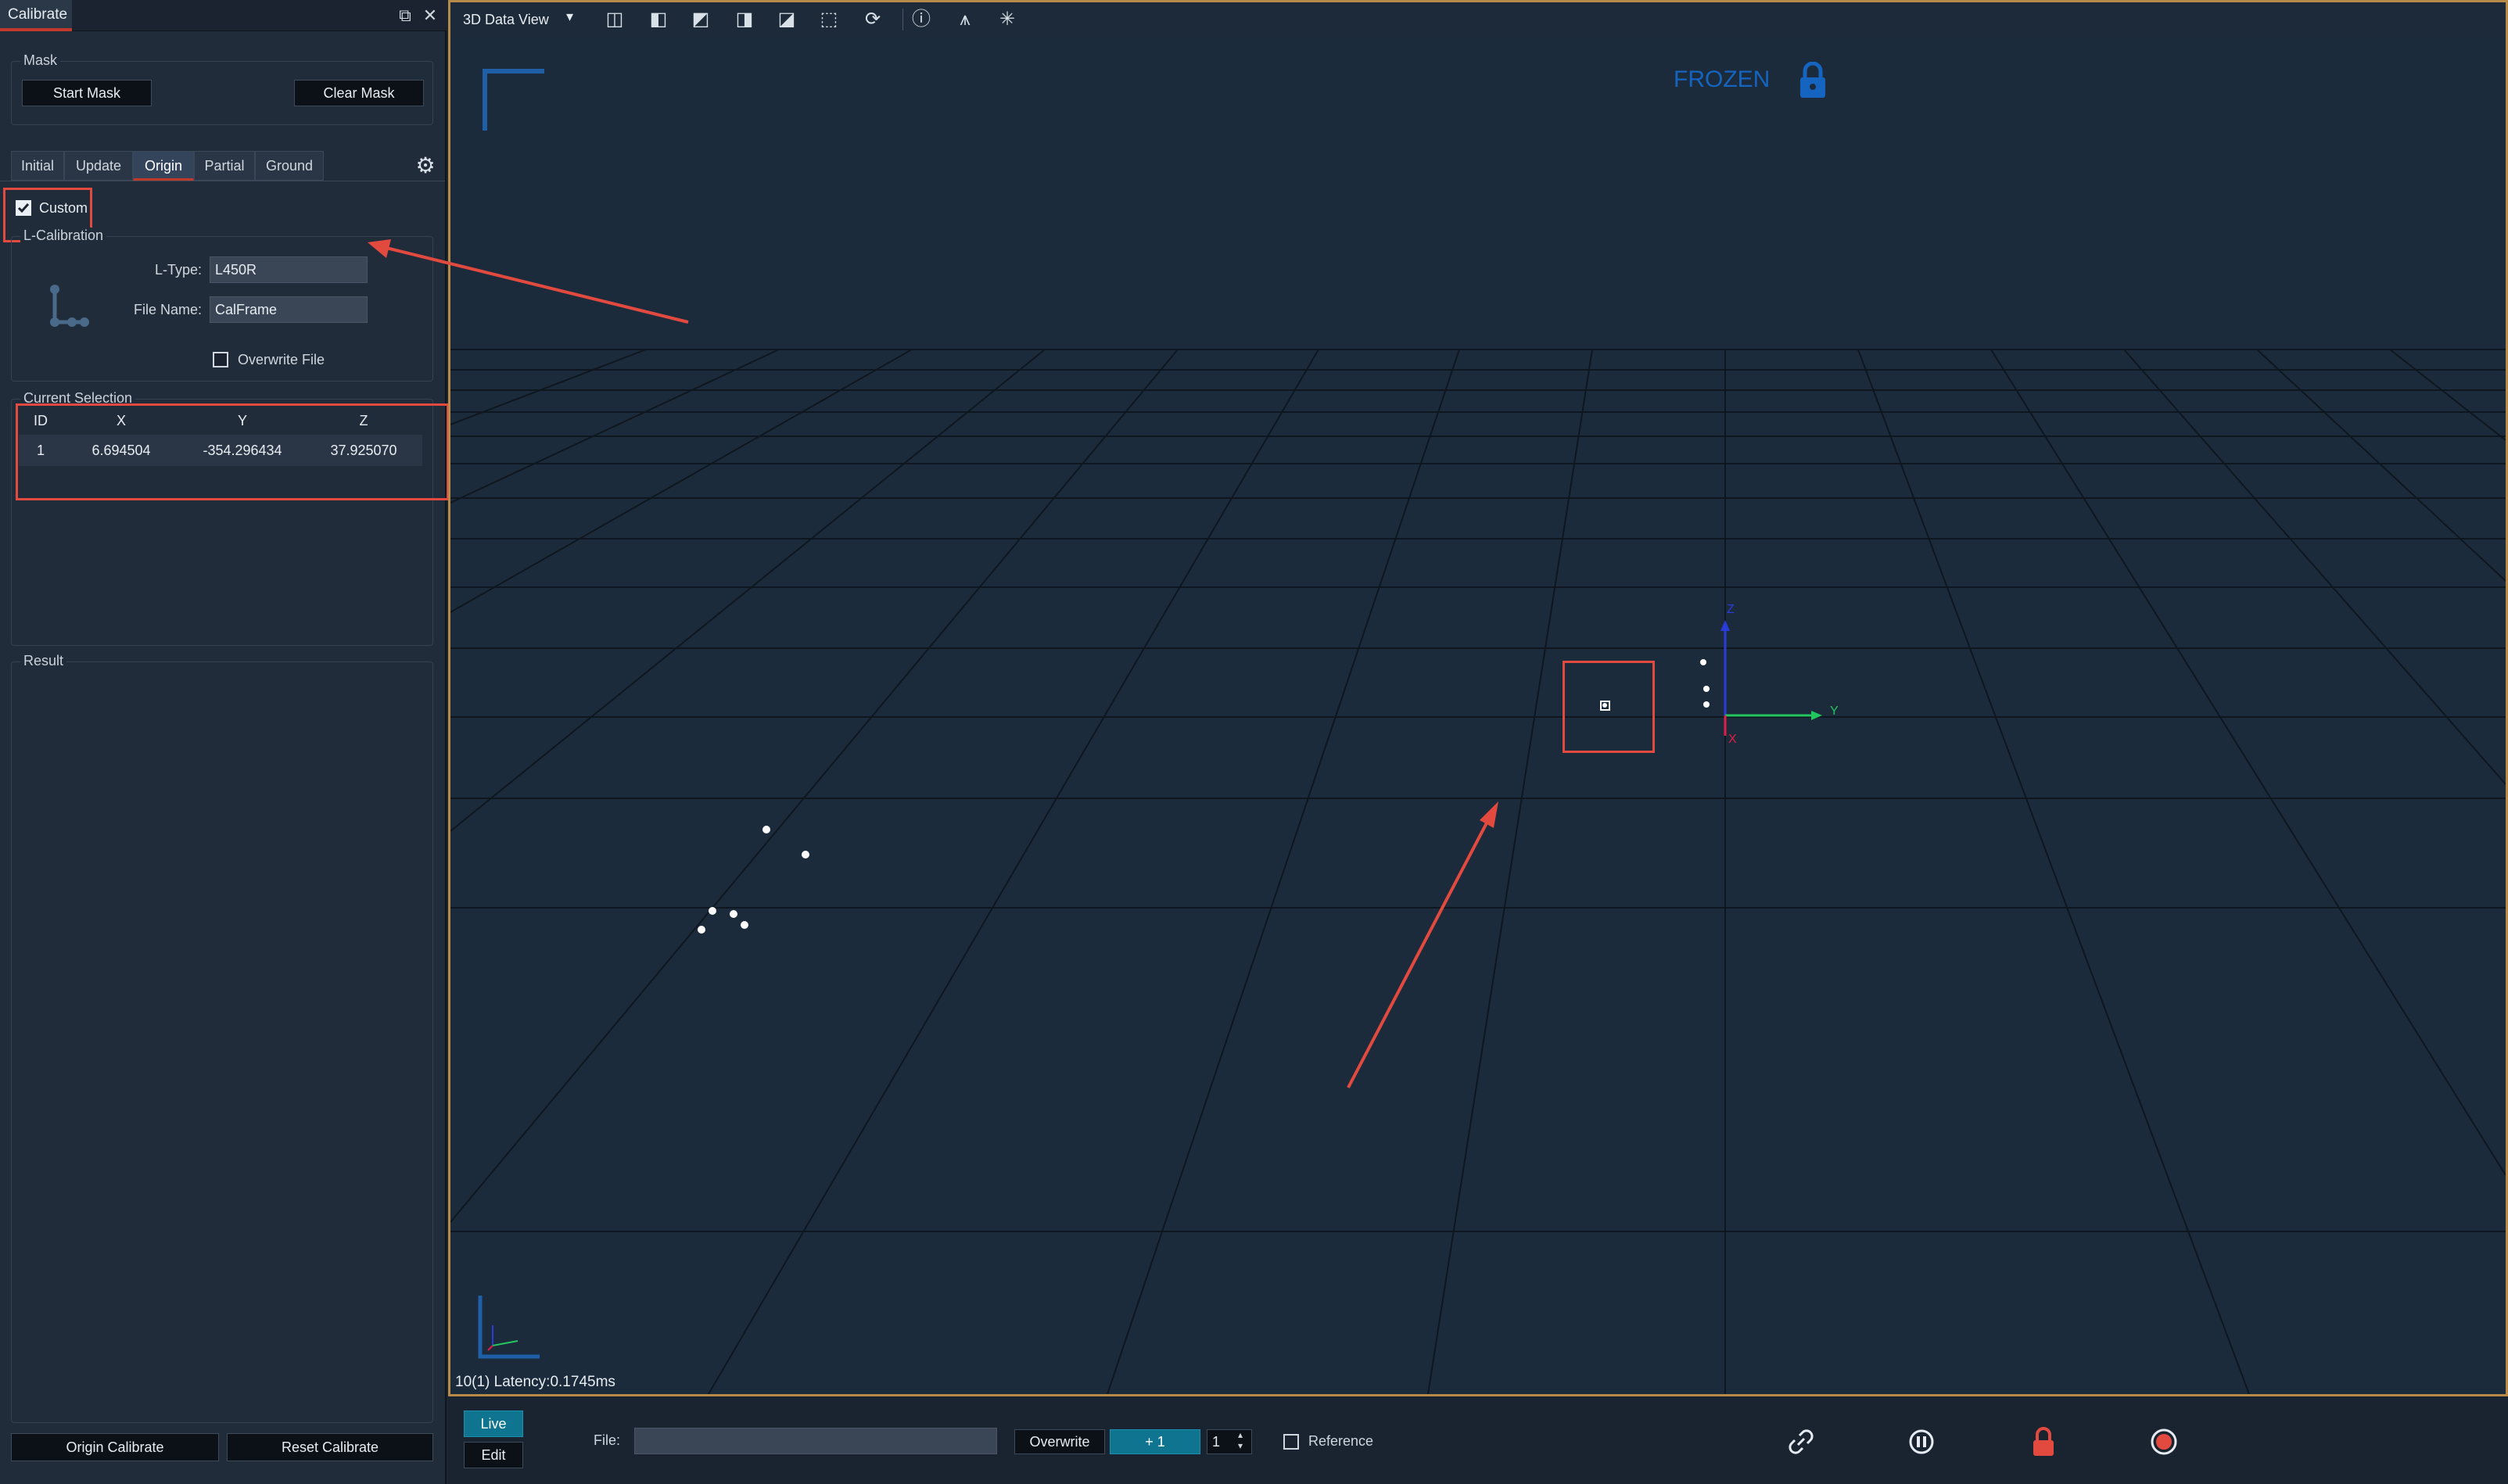 Image resolution: width=2508 pixels, height=1484 pixels. What do you see at coordinates (220, 359) in the screenshot?
I see `overwrite-file-checkbox` at bounding box center [220, 359].